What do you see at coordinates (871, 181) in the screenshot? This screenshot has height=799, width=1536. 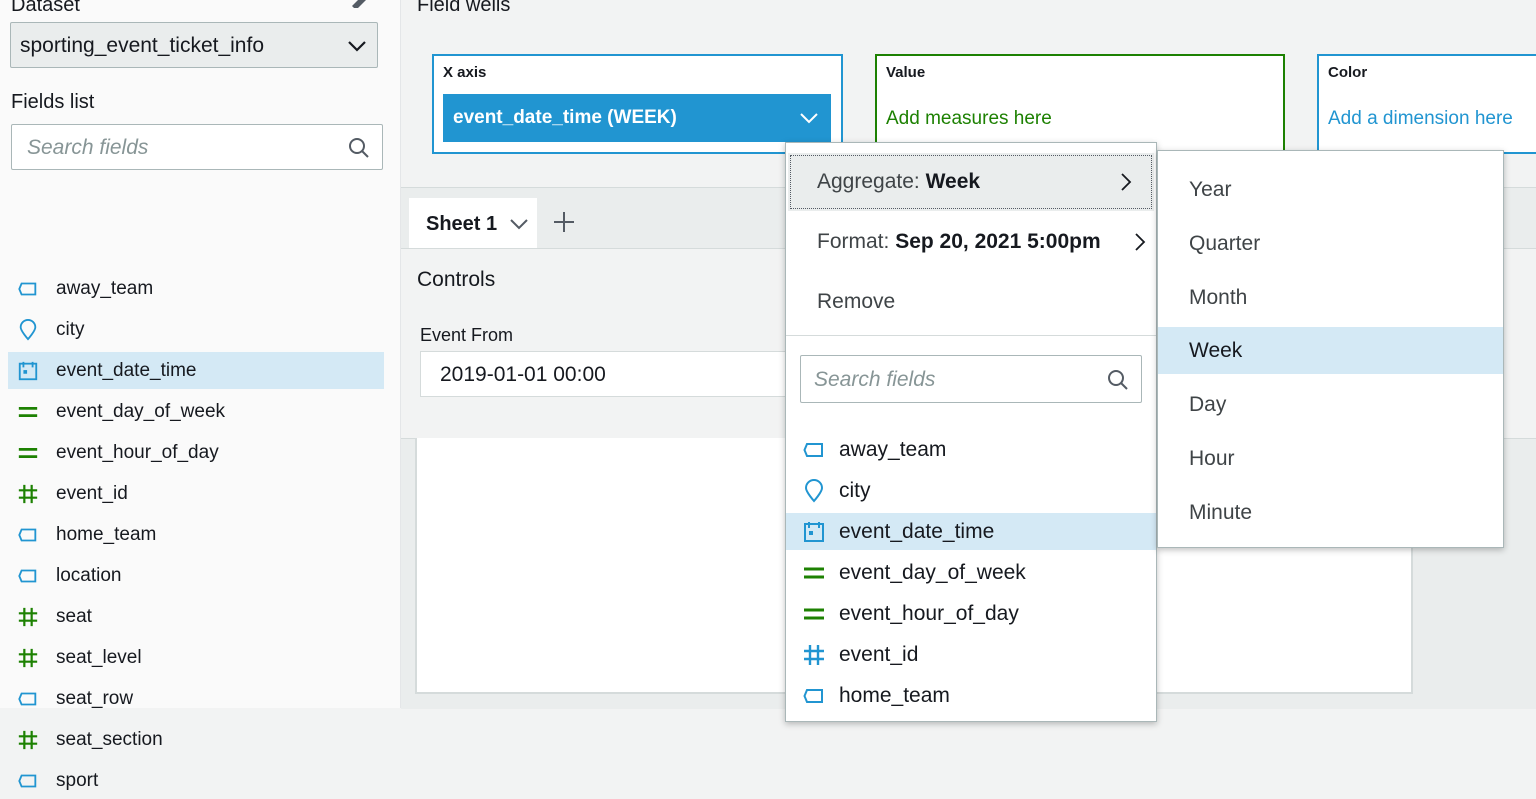 I see `aggregate-label: Aggregate:` at bounding box center [871, 181].